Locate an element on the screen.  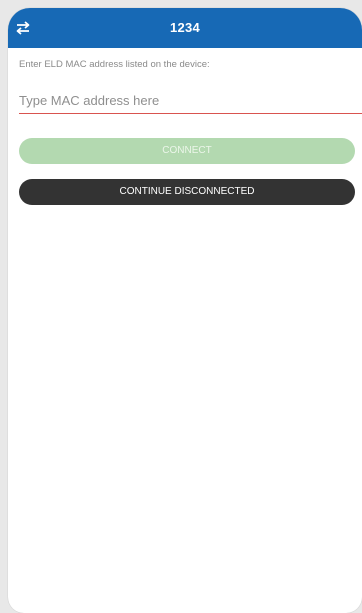
connect-button: CONNECT is located at coordinates (187, 151).